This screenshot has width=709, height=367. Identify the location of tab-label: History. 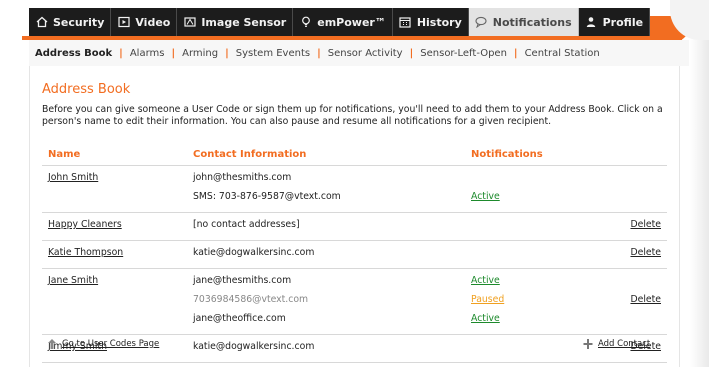
(439, 22).